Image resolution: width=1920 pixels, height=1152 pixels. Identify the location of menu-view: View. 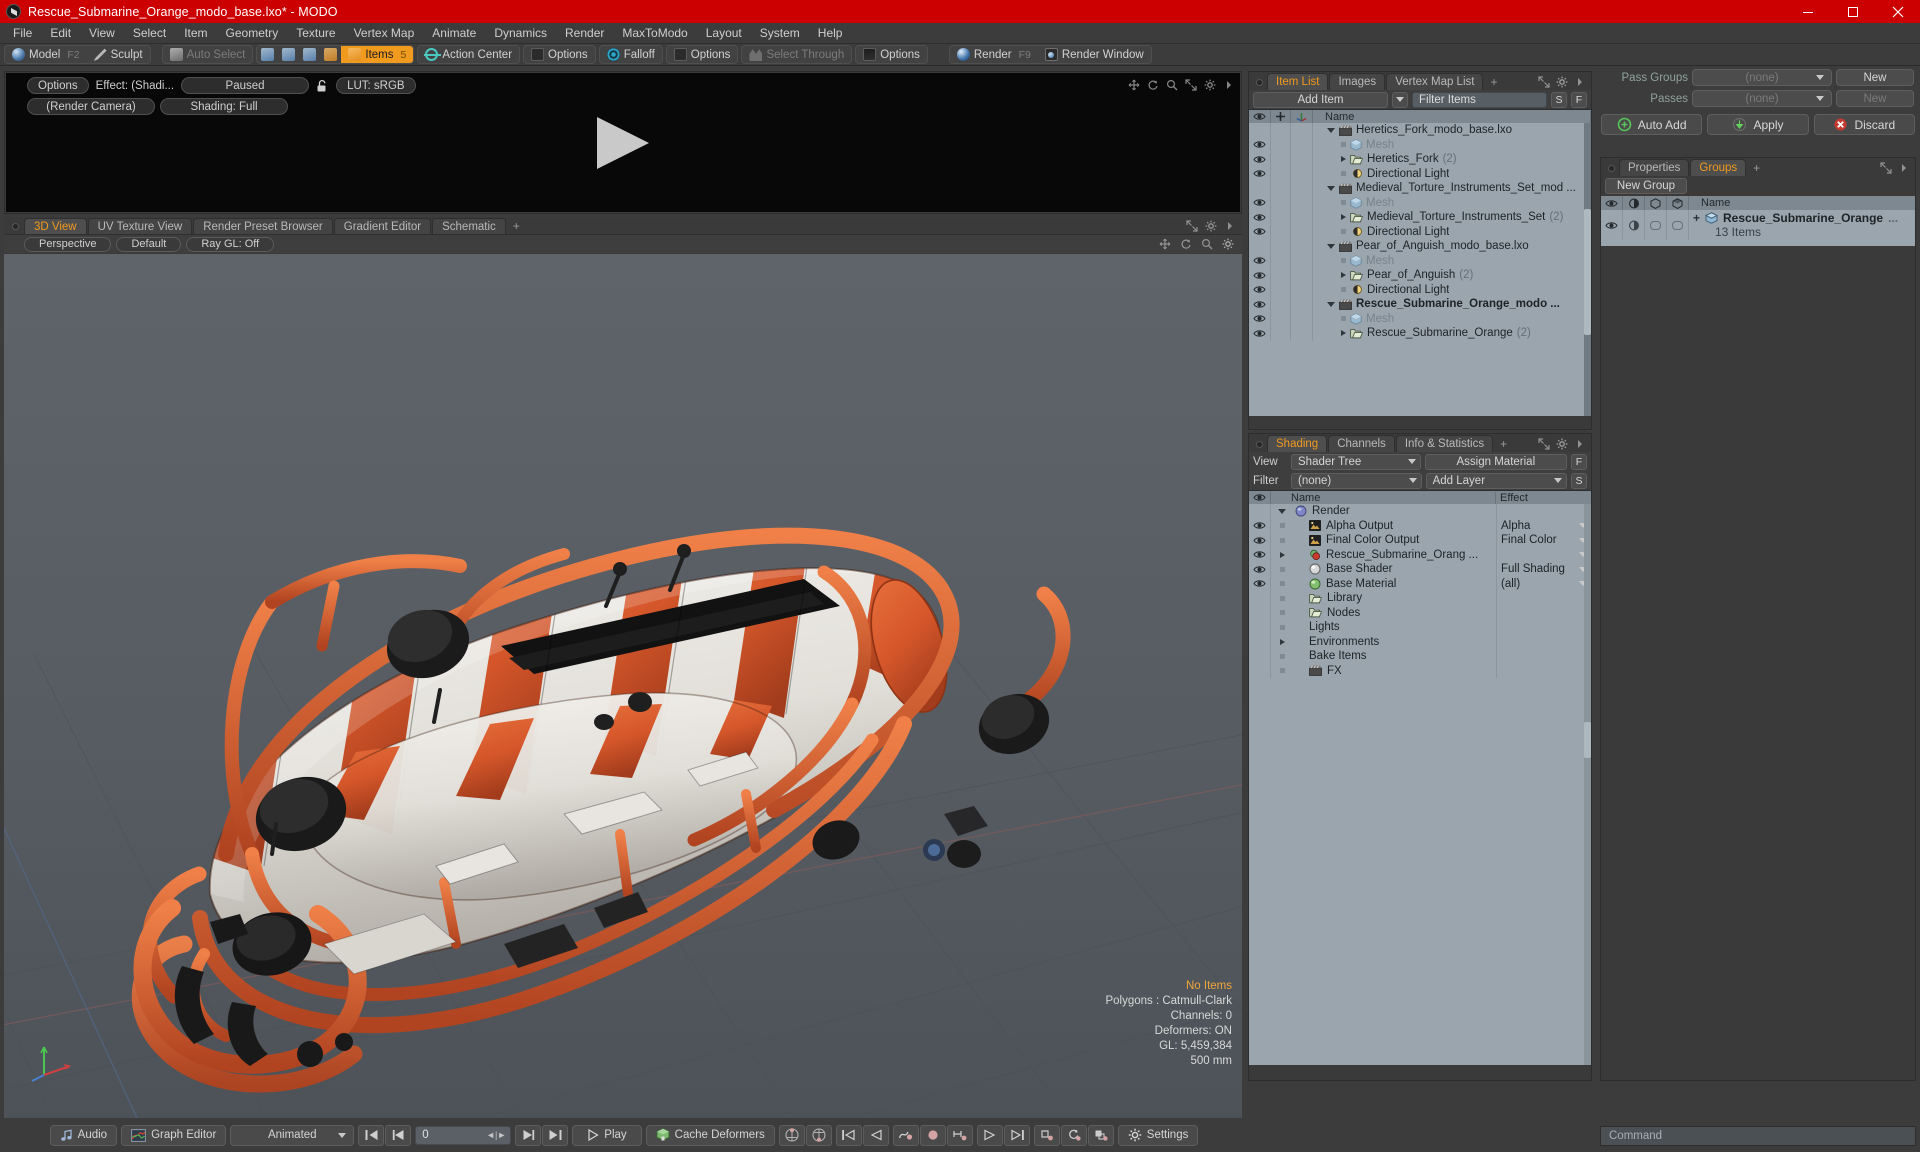
(102, 33).